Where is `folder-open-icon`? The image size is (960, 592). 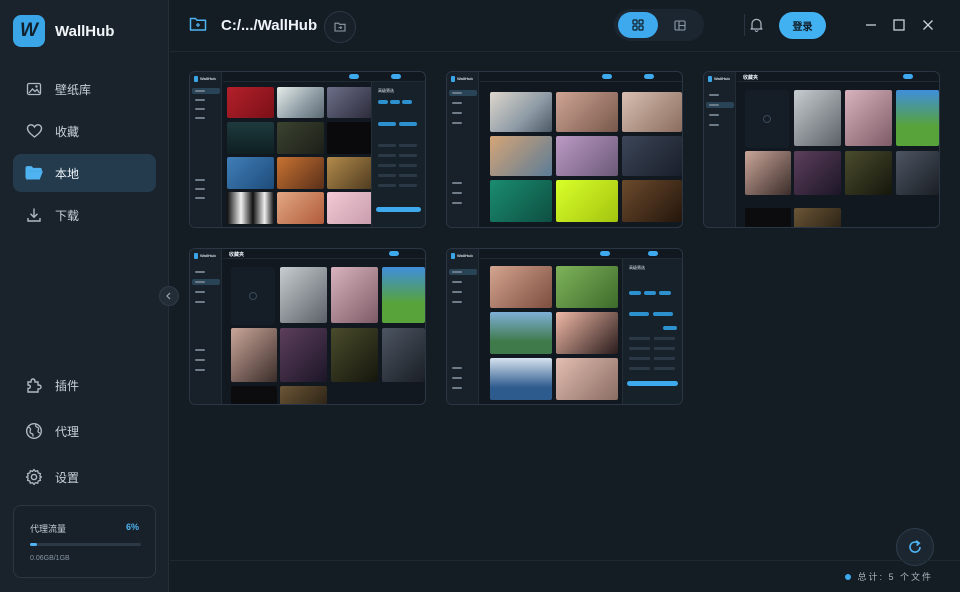
folder-open-icon is located at coordinates (340, 27).